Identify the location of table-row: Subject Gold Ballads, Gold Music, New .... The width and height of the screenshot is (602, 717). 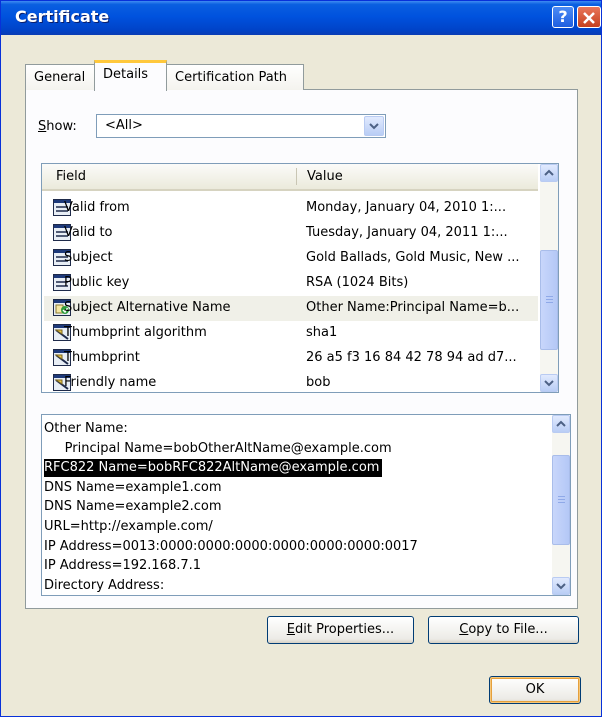
(291, 258).